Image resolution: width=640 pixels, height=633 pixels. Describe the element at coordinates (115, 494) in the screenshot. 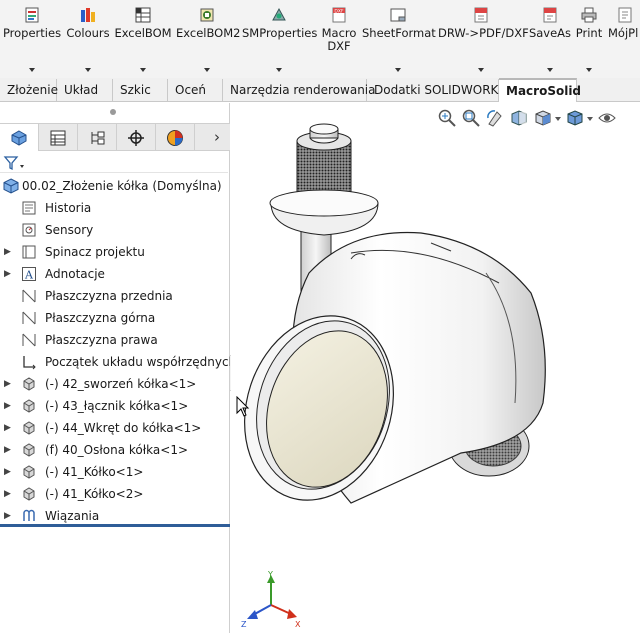

I see `tree-item-kolko-2: ▶ (-) 41_Kółko<2>` at that location.